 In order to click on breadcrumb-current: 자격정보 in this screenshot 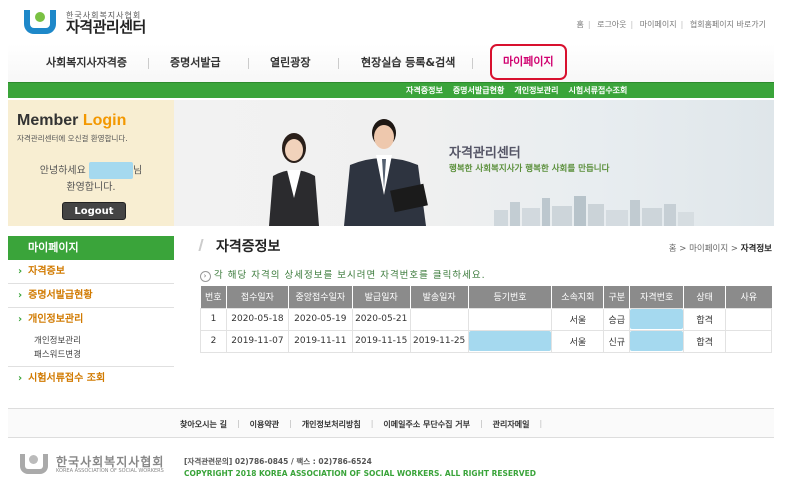, I will do `click(756, 249)`.